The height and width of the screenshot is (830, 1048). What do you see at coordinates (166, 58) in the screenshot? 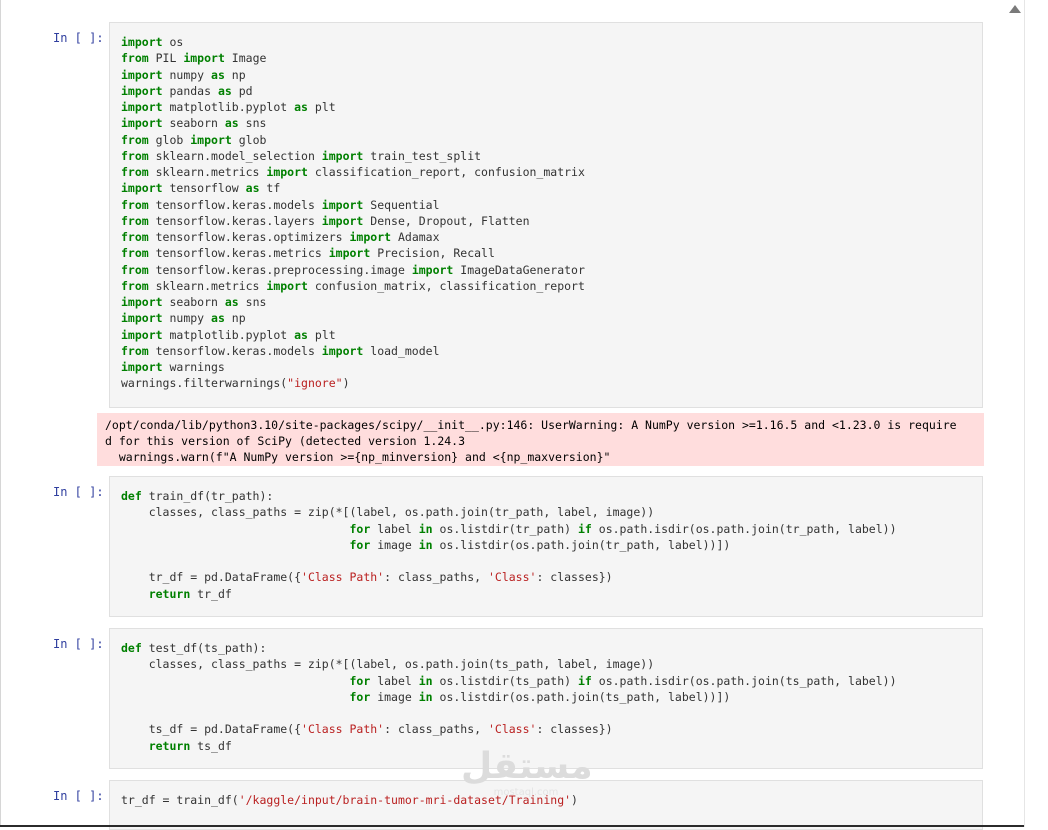
I see `code-token: PIL` at bounding box center [166, 58].